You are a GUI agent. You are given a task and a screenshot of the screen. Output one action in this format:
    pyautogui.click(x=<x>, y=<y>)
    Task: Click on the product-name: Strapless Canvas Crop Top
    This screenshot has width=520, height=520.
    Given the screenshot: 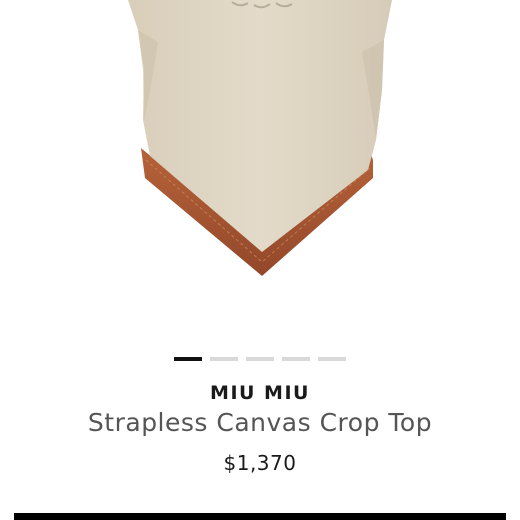 What is the action you would take?
    pyautogui.click(x=260, y=422)
    